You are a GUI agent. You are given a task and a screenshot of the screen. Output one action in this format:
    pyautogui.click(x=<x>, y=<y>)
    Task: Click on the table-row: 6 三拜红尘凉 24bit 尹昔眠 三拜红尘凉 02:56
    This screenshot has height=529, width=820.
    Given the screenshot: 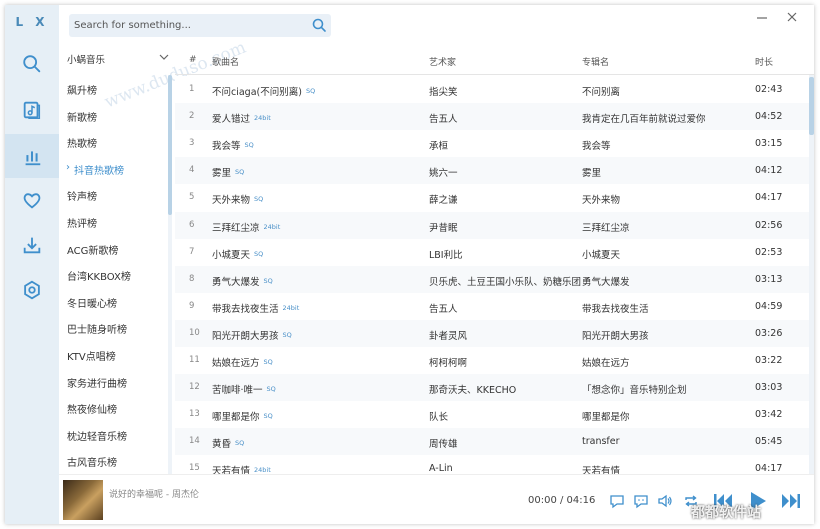 What is the action you would take?
    pyautogui.click(x=492, y=225)
    